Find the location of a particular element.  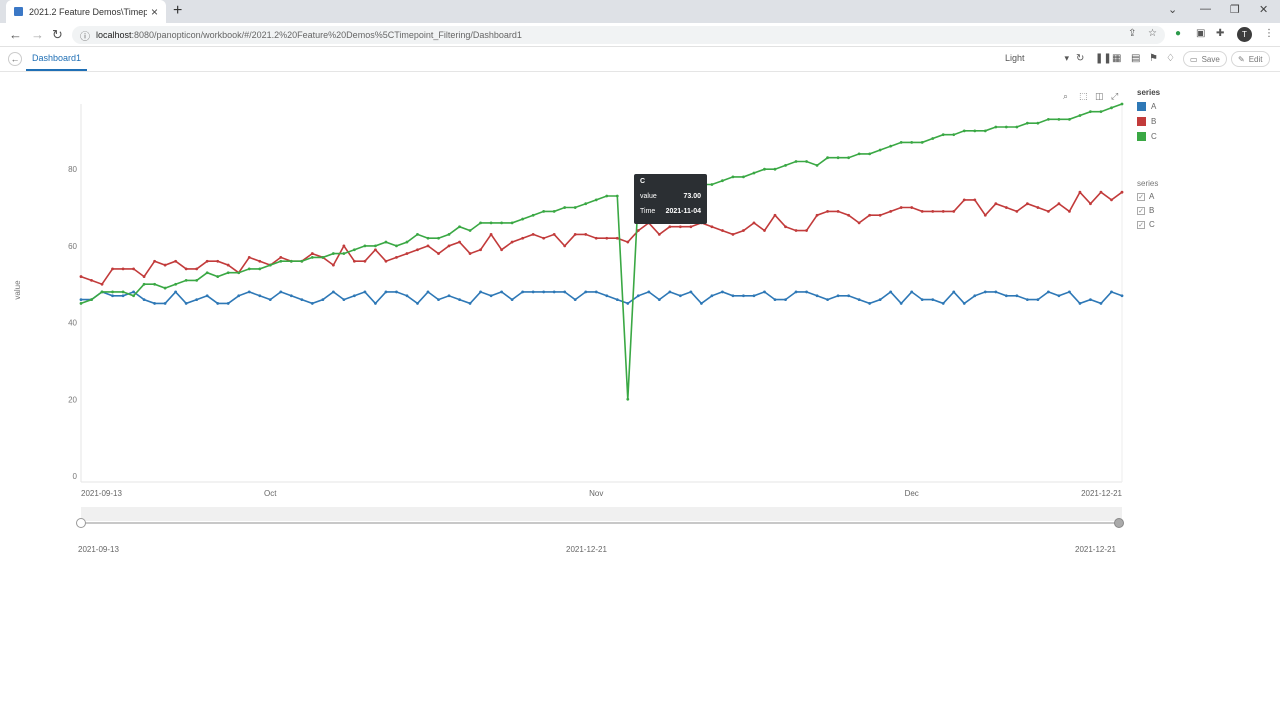

legend-item-a: A is located at coordinates (1146, 106).